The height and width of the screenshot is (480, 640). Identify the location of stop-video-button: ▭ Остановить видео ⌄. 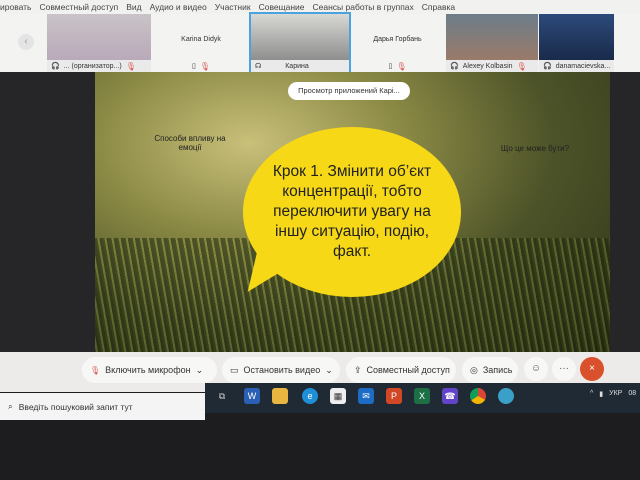
(281, 370).